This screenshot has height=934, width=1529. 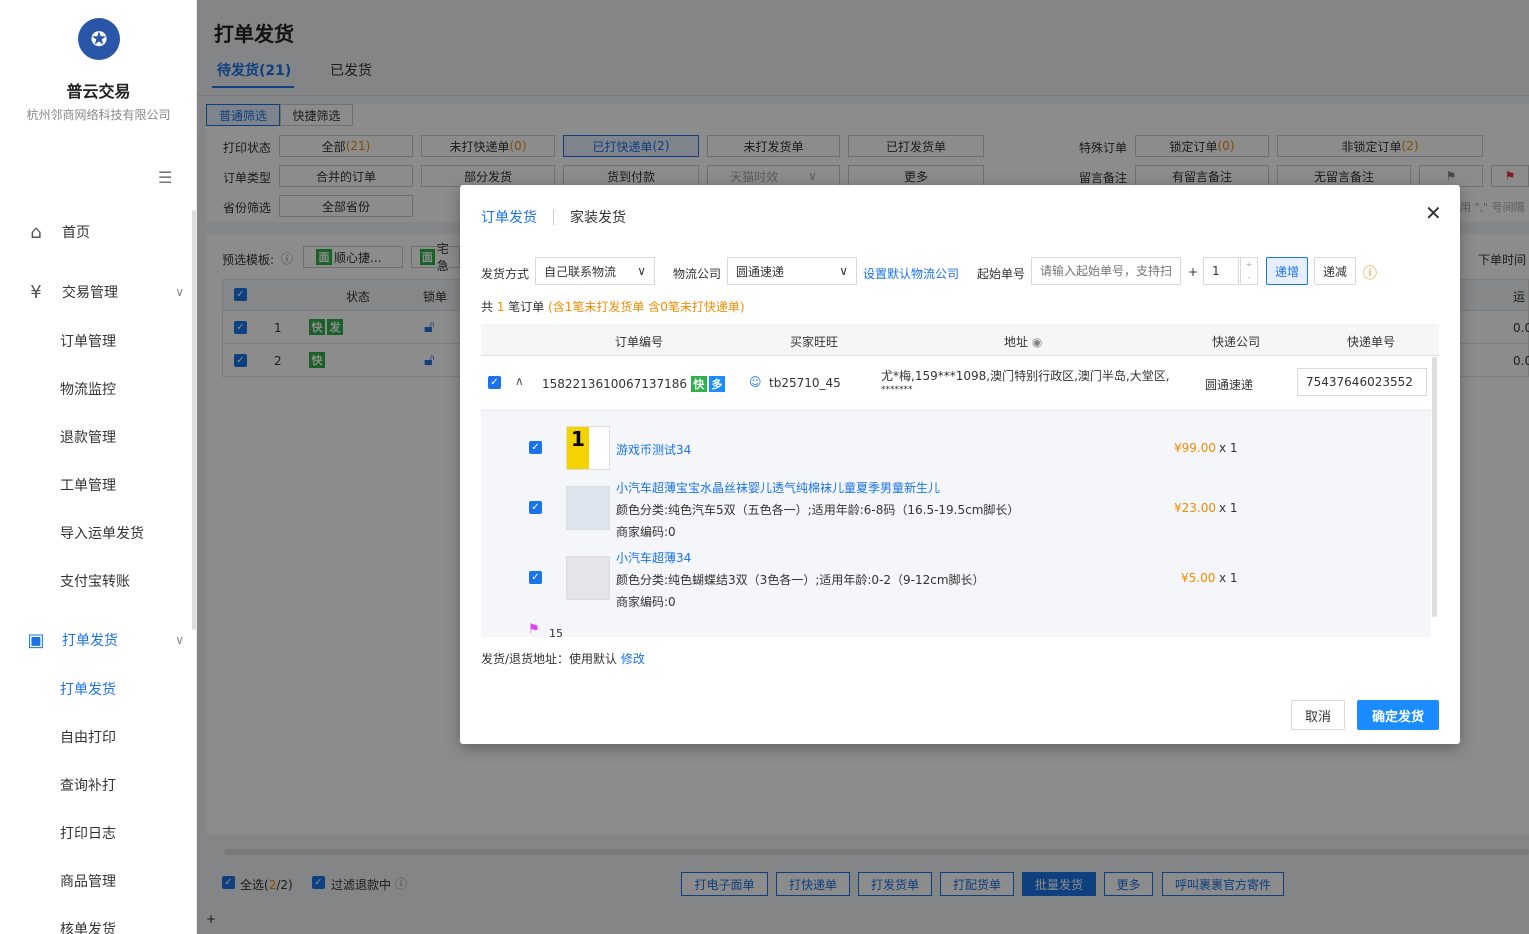 What do you see at coordinates (194, 420) in the screenshot?
I see `sidebar-scrollbar` at bounding box center [194, 420].